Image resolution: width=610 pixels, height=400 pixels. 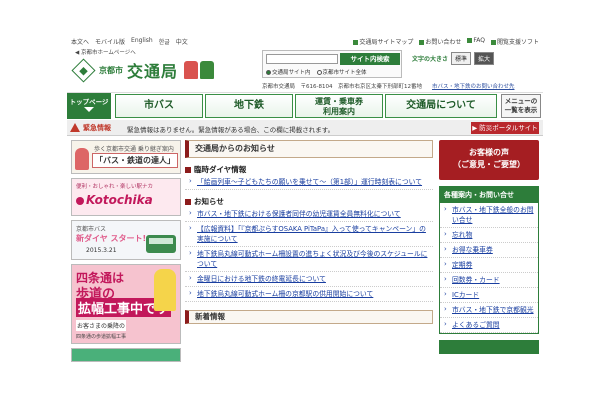 What do you see at coordinates (489, 310) in the screenshot?
I see `side-link: 市バス・地下鉄で京都観光` at bounding box center [489, 310].